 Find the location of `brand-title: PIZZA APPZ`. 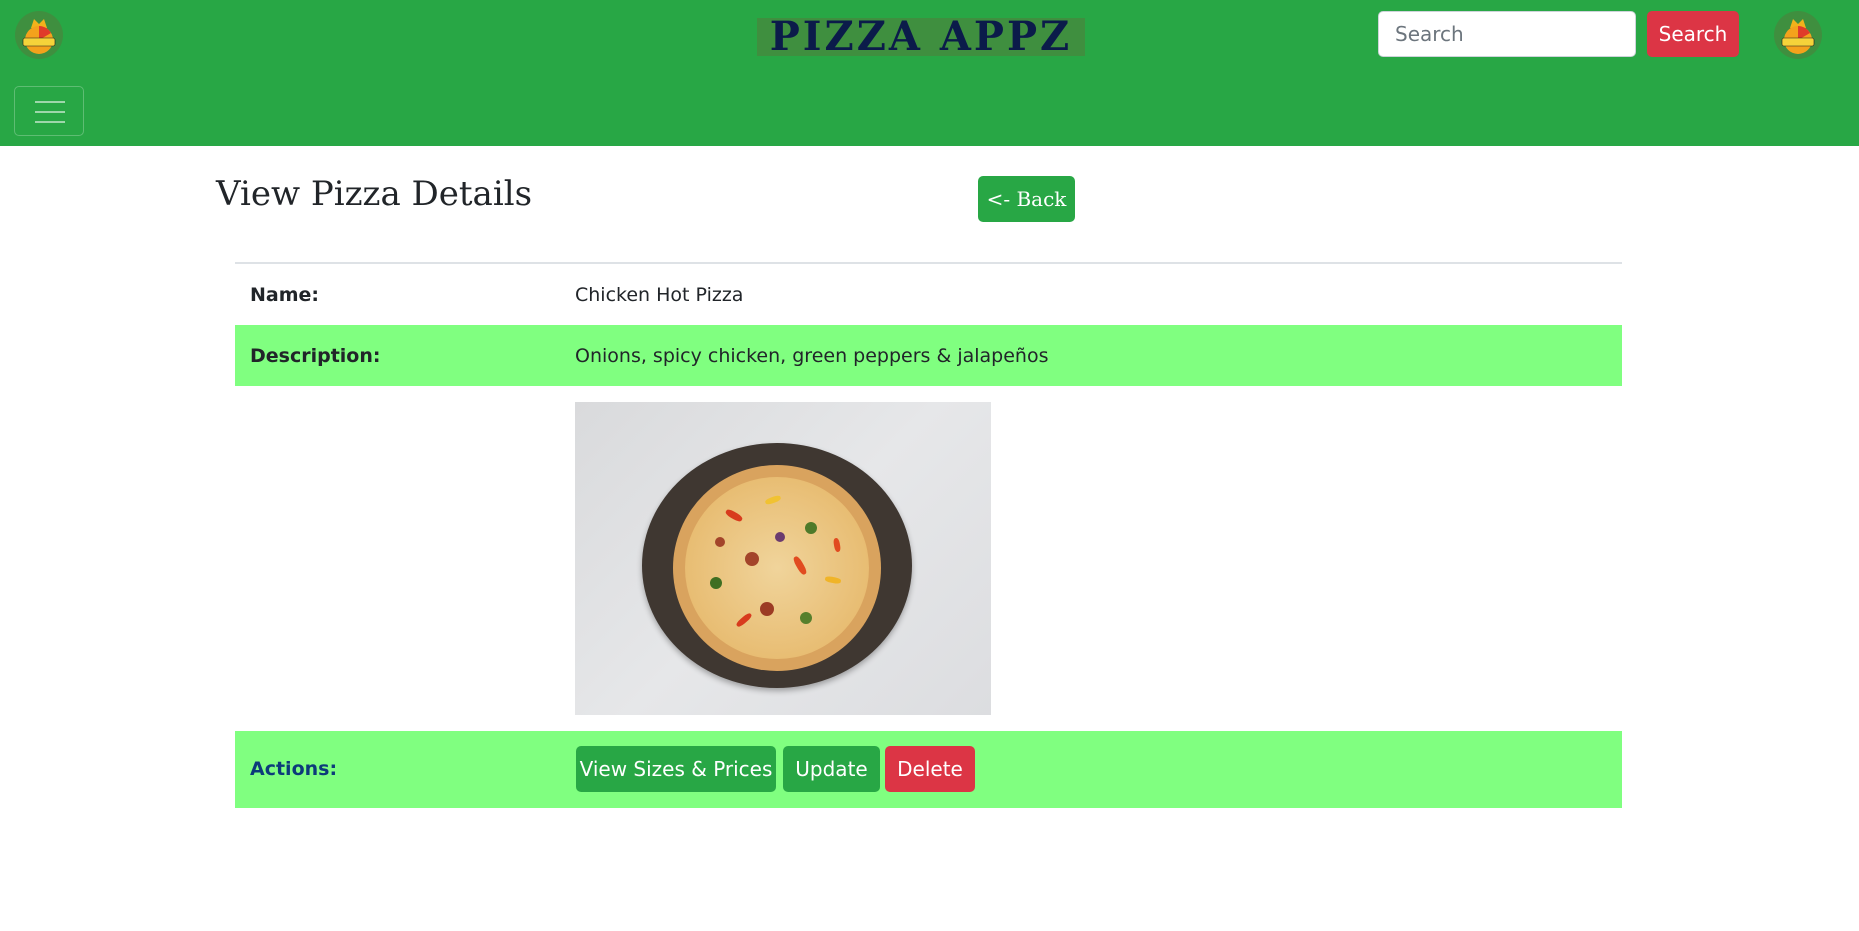

brand-title: PIZZA APPZ is located at coordinates (921, 36).